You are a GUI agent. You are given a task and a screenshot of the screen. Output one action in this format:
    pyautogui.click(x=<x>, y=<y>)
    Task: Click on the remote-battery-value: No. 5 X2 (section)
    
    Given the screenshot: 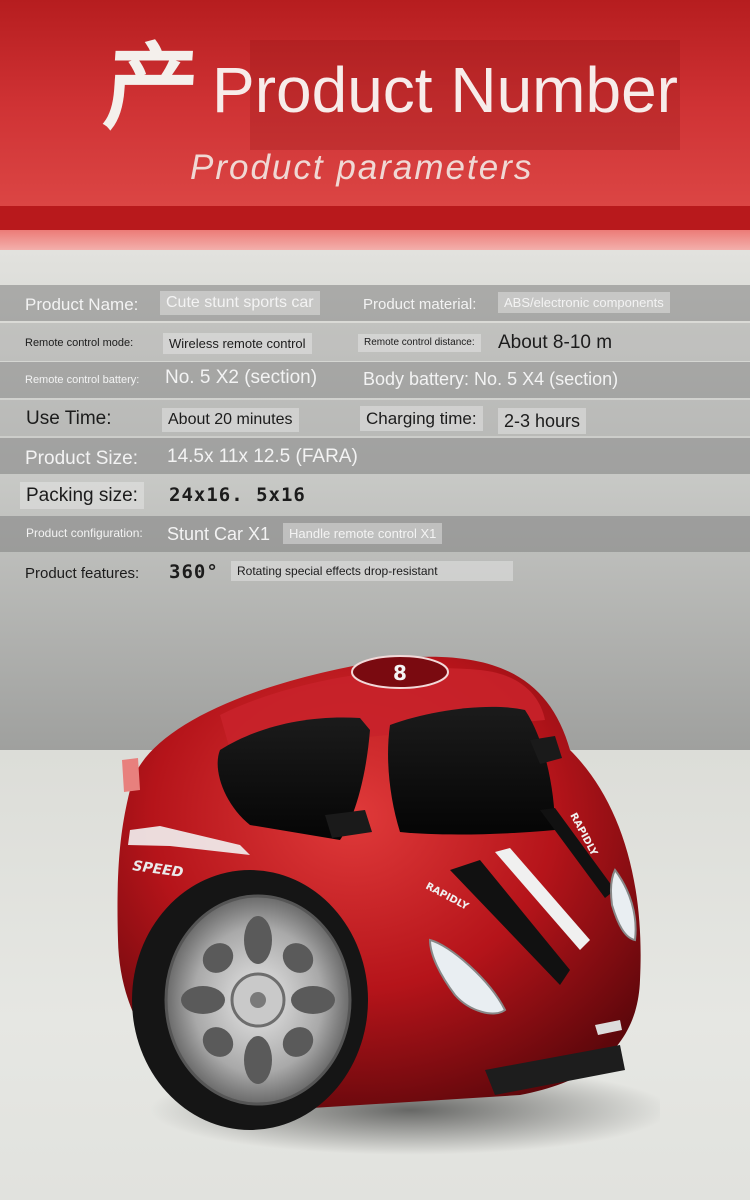 What is the action you would take?
    pyautogui.click(x=241, y=377)
    